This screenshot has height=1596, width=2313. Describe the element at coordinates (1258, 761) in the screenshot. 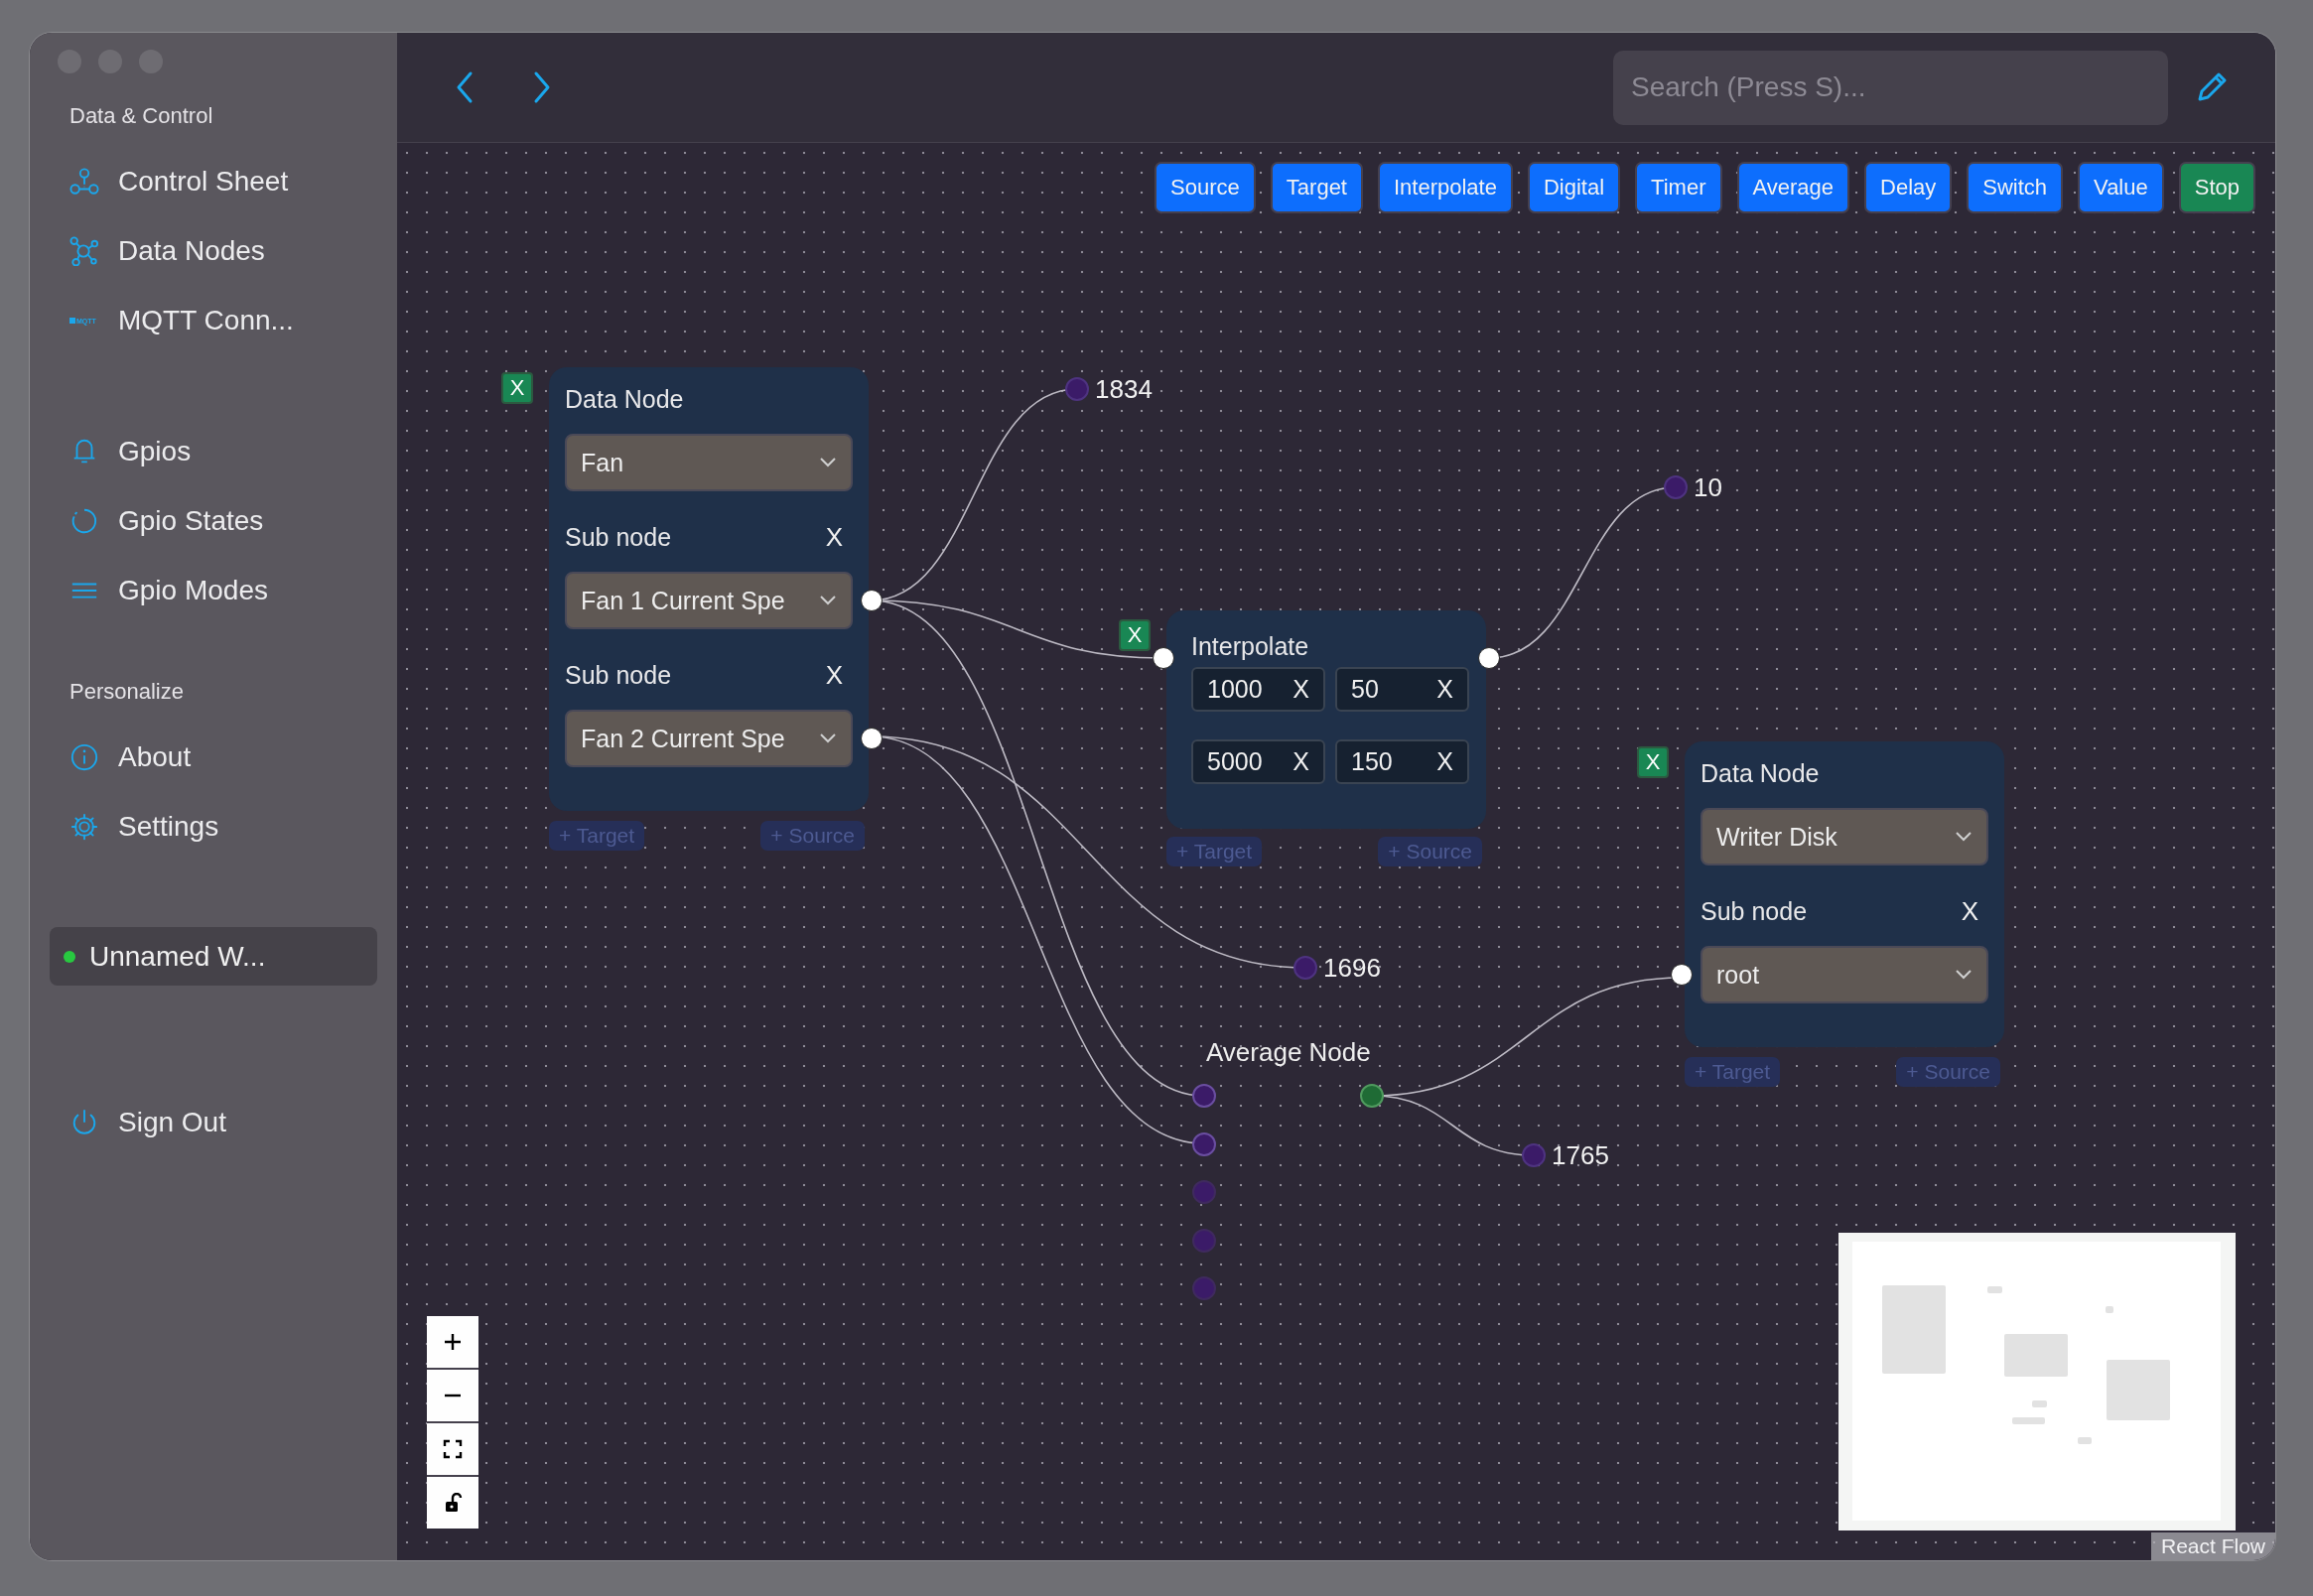

I see `number-field: 5000 X` at that location.